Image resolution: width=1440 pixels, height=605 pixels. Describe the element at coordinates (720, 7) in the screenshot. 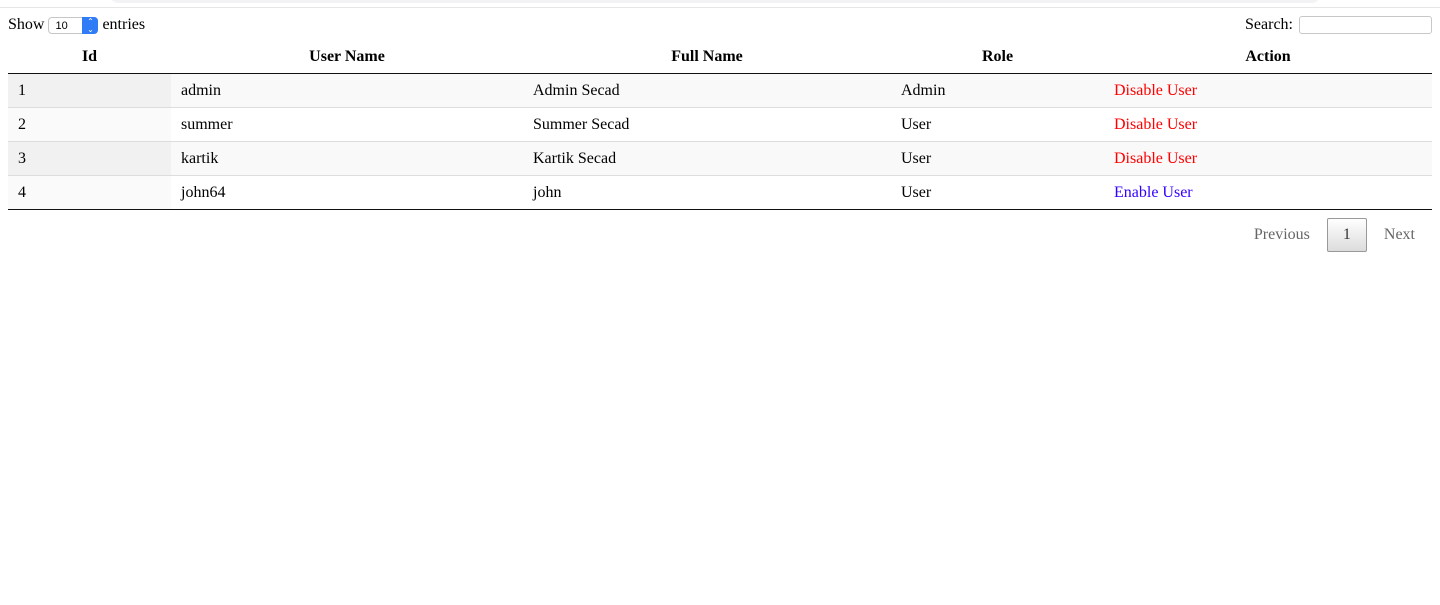

I see `divider` at that location.